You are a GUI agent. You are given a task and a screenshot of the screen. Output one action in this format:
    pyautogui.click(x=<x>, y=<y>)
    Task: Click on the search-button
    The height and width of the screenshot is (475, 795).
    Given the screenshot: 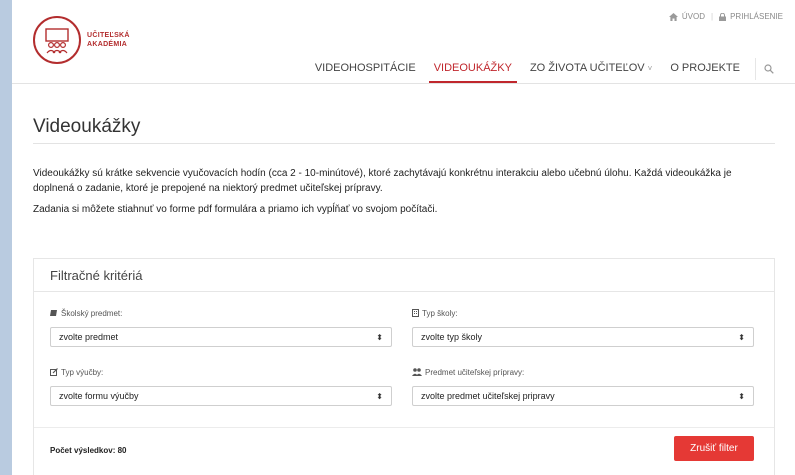 What is the action you would take?
    pyautogui.click(x=768, y=69)
    